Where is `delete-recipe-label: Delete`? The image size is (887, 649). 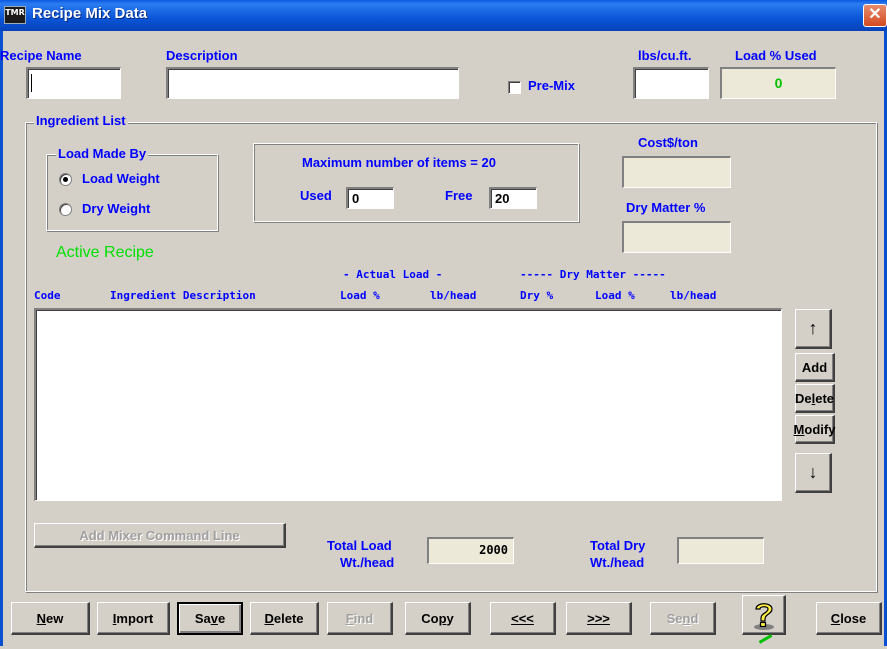 delete-recipe-label: Delete is located at coordinates (284, 618).